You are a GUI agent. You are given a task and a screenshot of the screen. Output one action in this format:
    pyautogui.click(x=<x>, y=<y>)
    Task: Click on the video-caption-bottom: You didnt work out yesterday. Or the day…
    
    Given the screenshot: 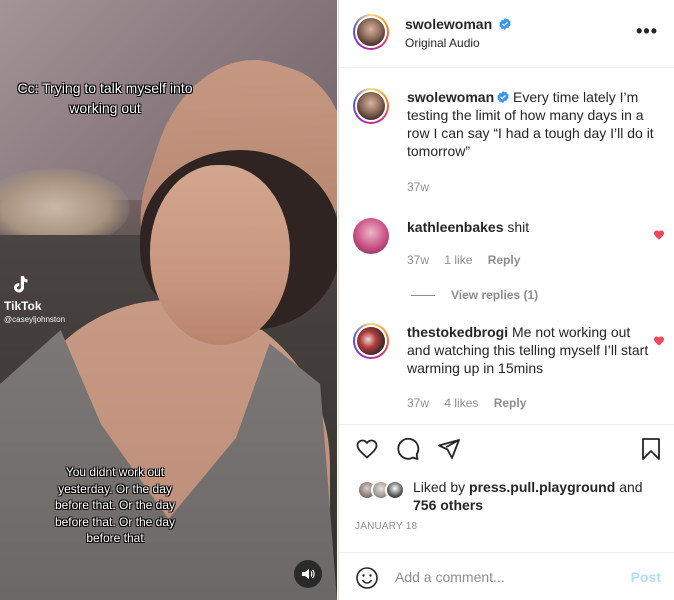 What is the action you would take?
    pyautogui.click(x=115, y=505)
    